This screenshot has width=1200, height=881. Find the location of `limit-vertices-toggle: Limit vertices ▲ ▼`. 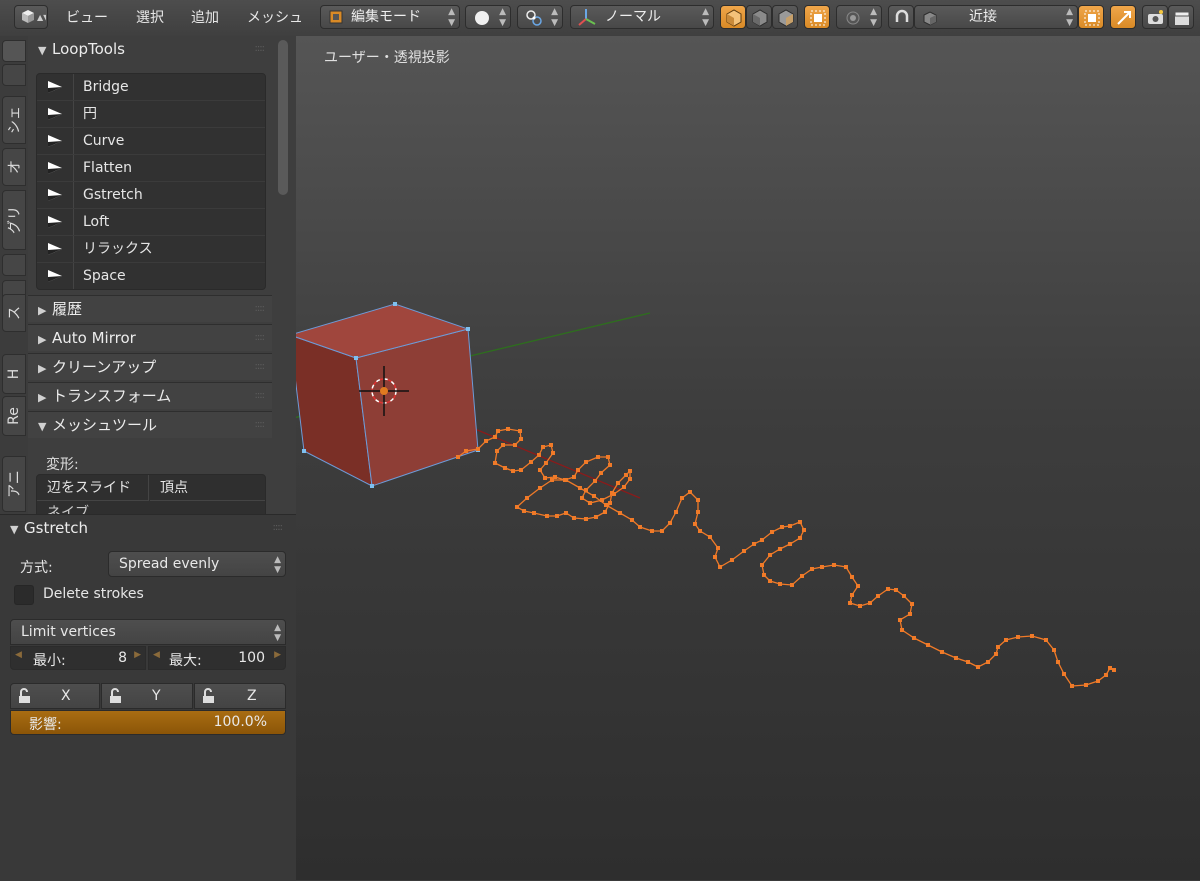

limit-vertices-toggle: Limit vertices ▲ ▼ is located at coordinates (148, 632).